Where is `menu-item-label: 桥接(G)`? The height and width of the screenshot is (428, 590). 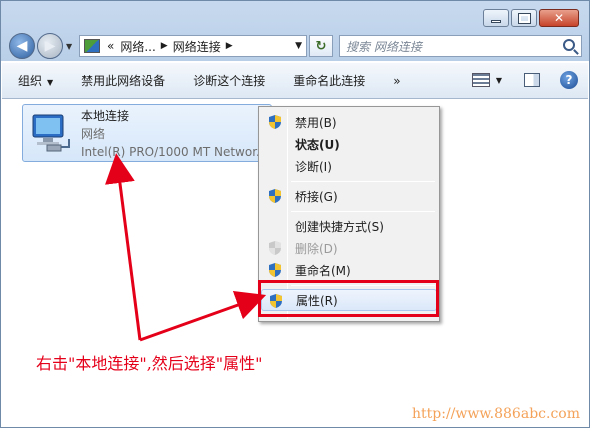
menu-item-label: 桥接(G) is located at coordinates (316, 196).